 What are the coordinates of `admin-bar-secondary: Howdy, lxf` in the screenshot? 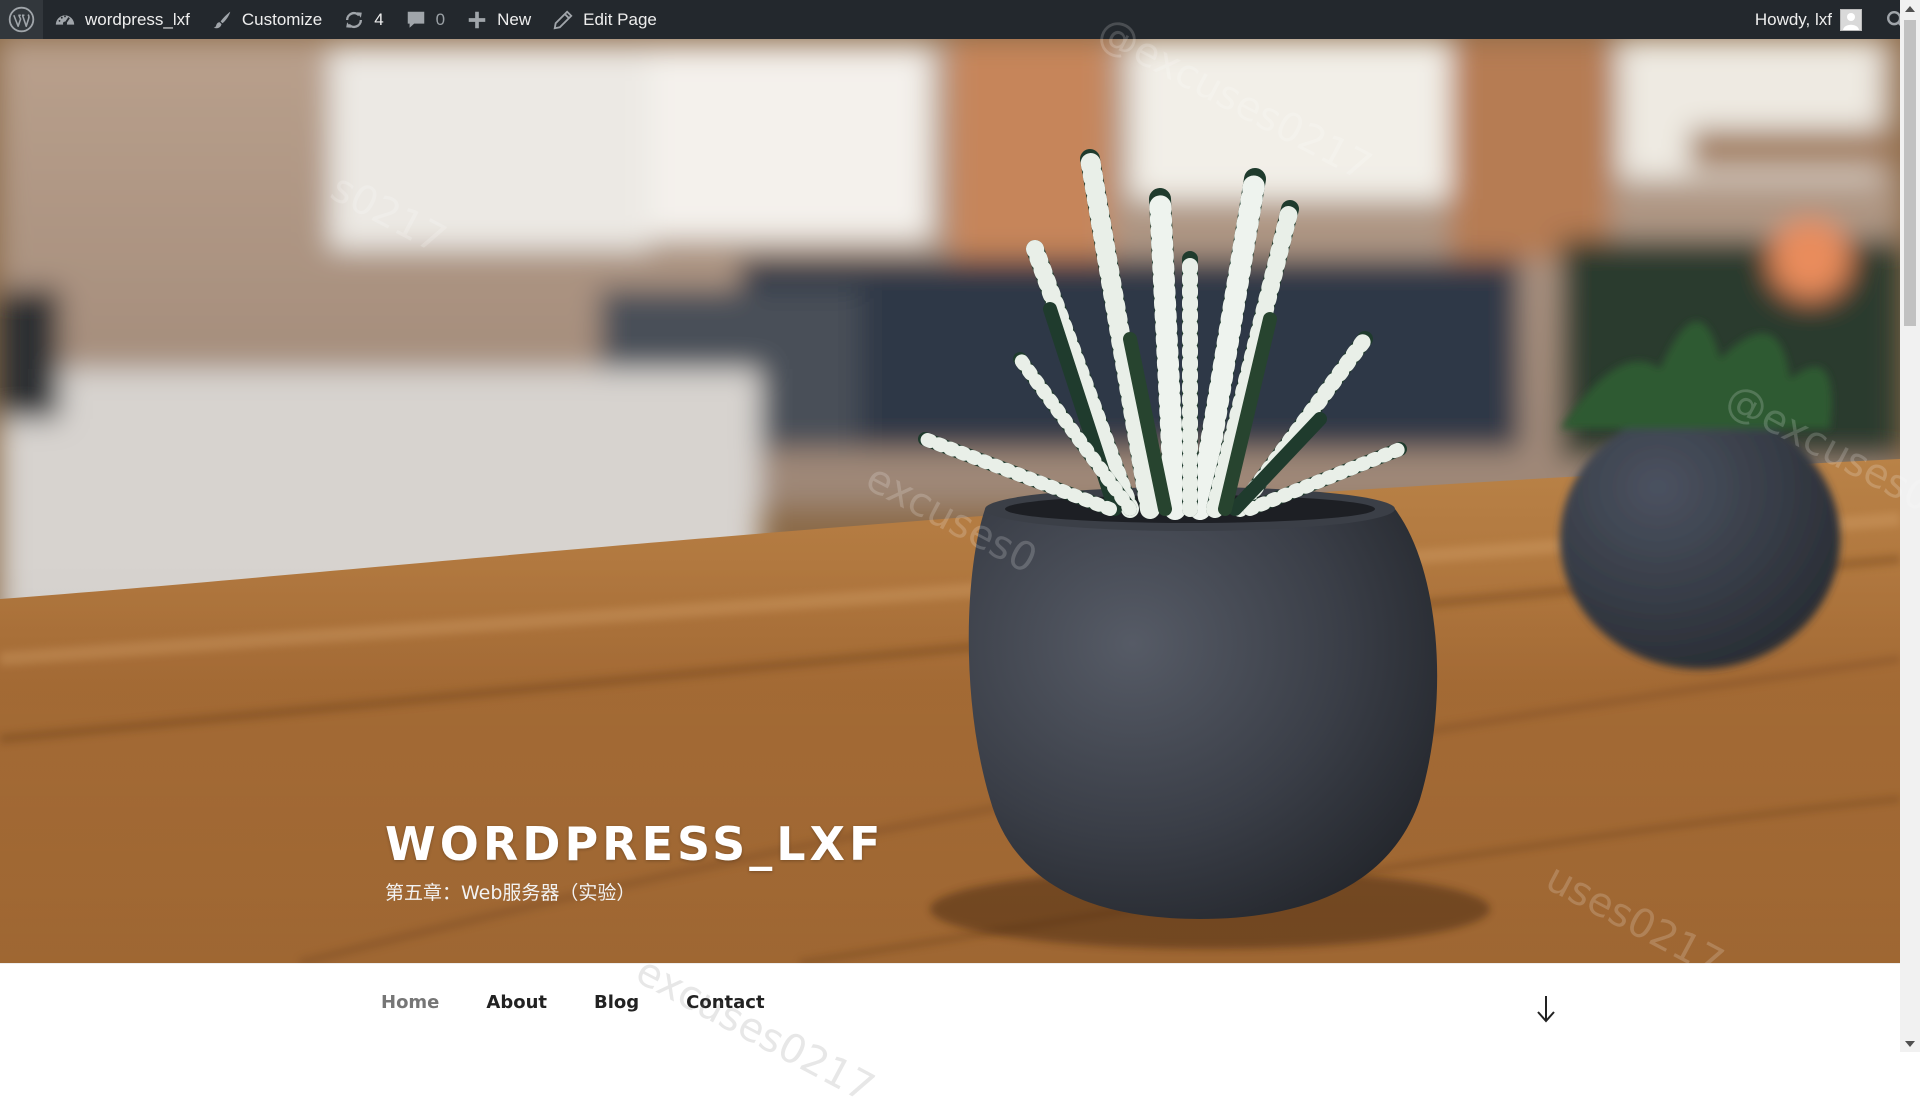 It's located at (1832, 19).